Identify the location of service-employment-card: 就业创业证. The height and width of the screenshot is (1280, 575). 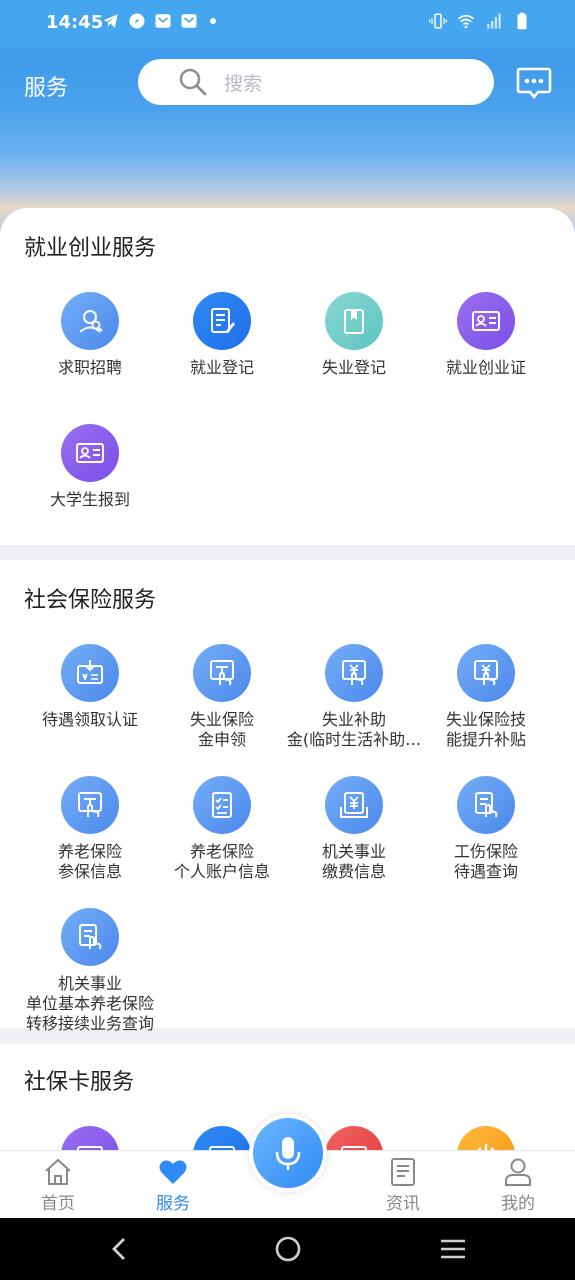
(486, 335).